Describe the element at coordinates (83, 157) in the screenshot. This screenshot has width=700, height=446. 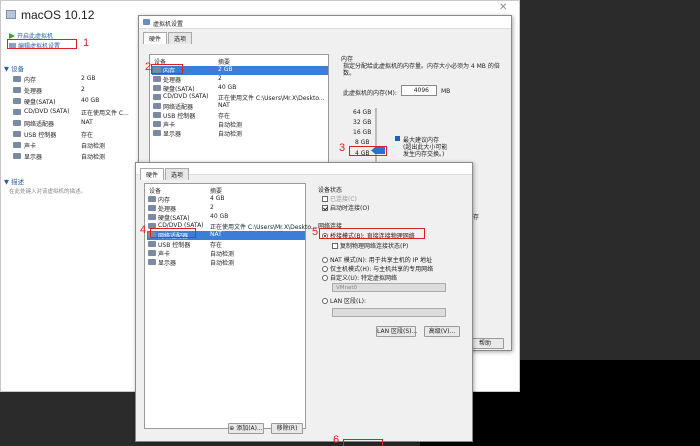
I see `lib-device-display: 显示器 自动检测` at that location.